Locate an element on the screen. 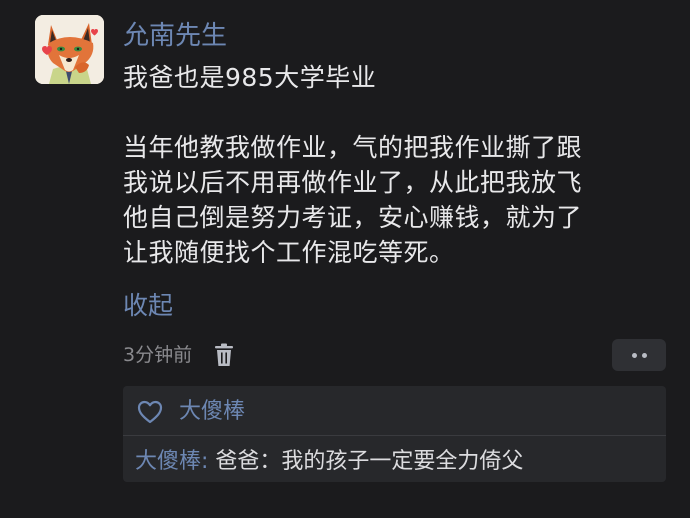 This screenshot has width=690, height=518. fox-avatar-icon is located at coordinates (69, 49).